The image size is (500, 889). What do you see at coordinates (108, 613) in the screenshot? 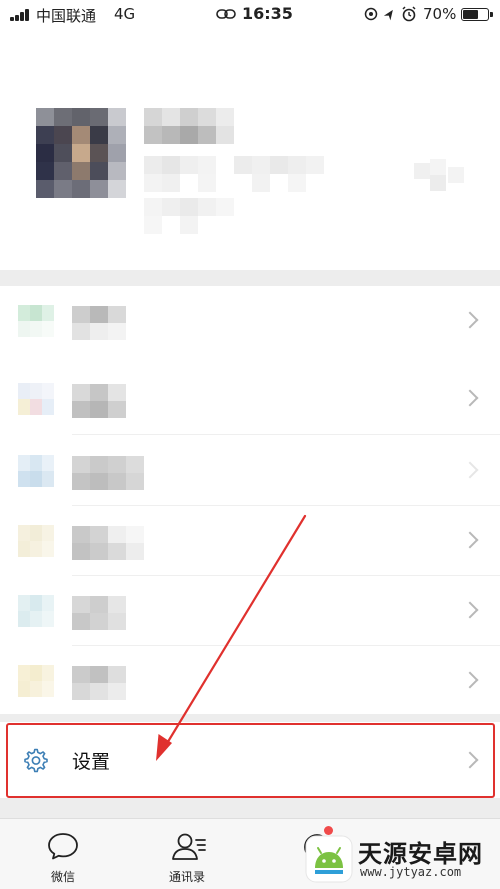
I see `menu-item-5-label-blurred` at bounding box center [108, 613].